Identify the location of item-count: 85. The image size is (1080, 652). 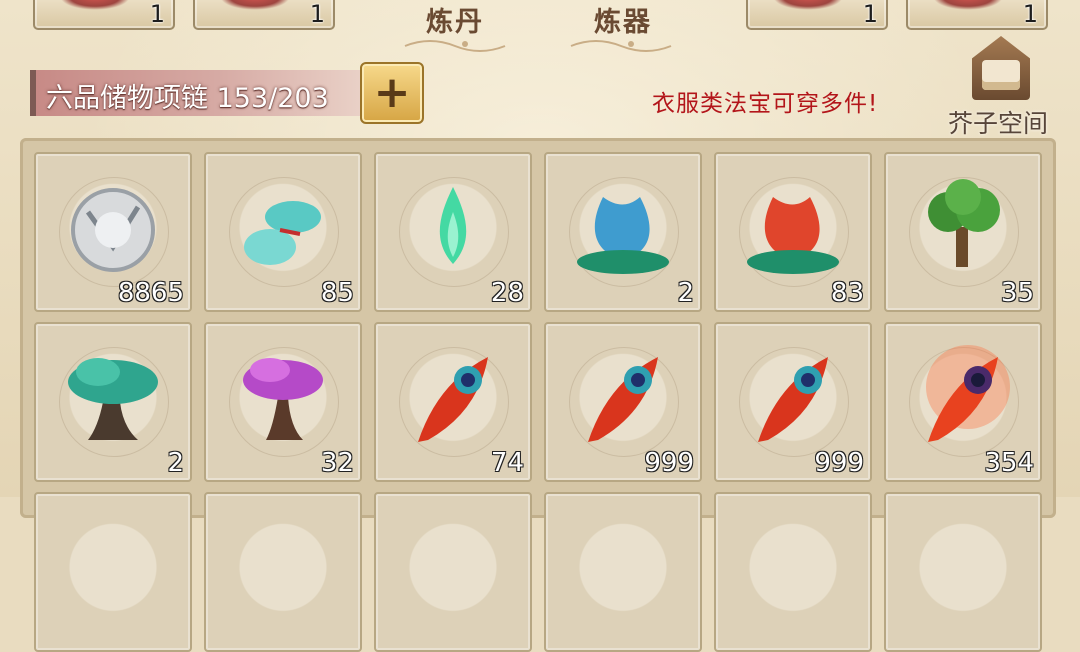
(337, 293).